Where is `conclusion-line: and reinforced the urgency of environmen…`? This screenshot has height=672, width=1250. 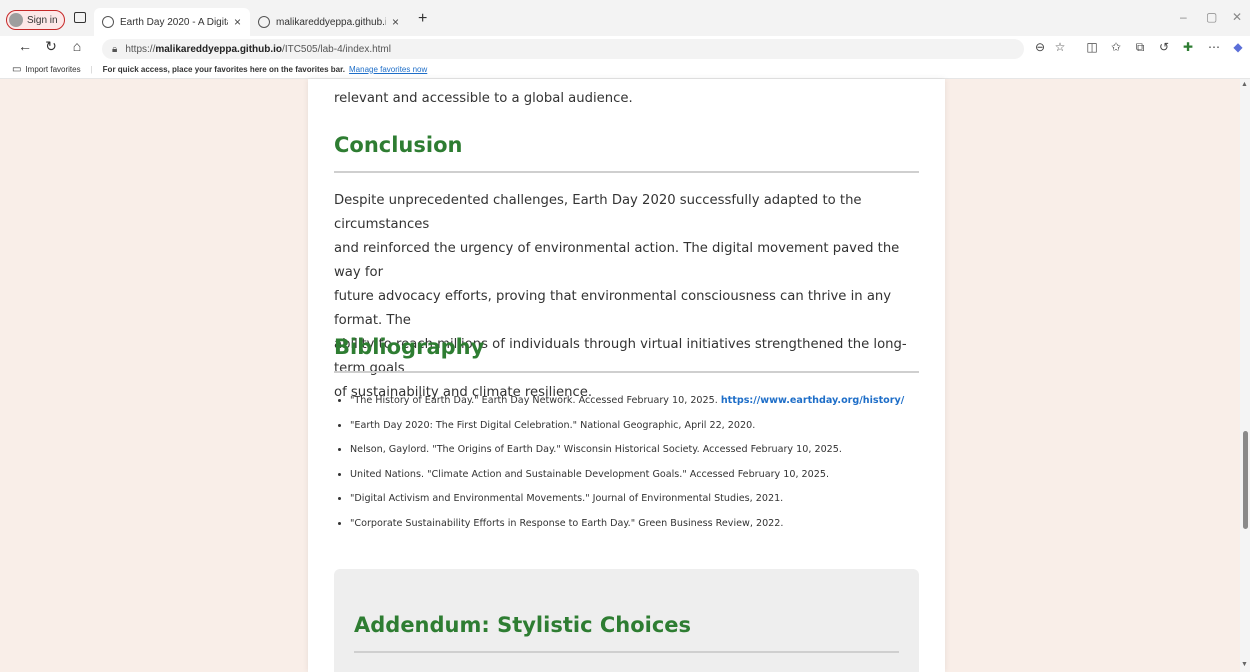
conclusion-line: and reinforced the urgency of environmen… is located at coordinates (617, 260).